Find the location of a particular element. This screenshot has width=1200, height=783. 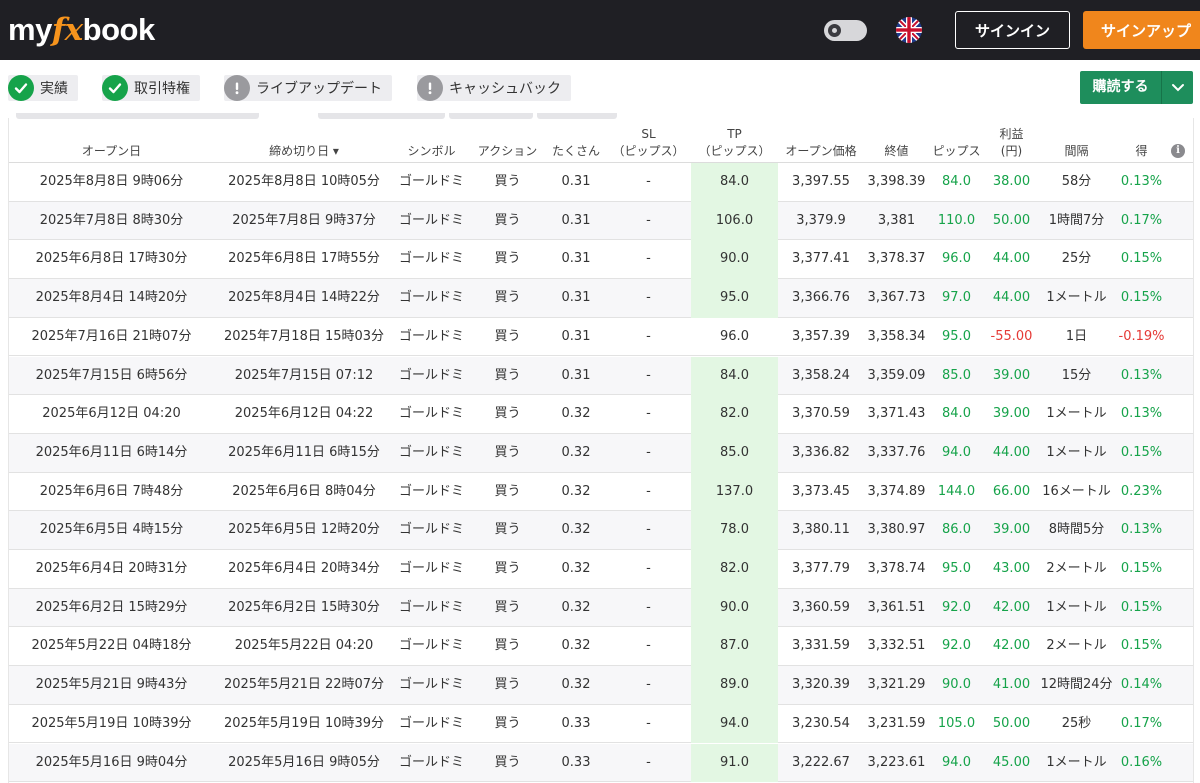

cell-gain: -0.19% is located at coordinates (1141, 336).